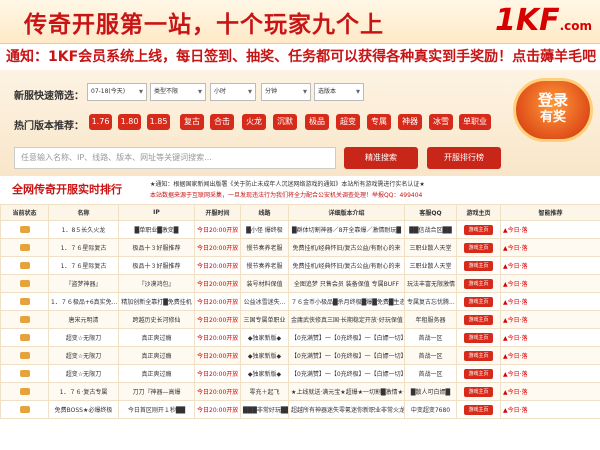  Describe the element at coordinates (527, 20) in the screenshot. I see `logo-text: 1KF` at that location.